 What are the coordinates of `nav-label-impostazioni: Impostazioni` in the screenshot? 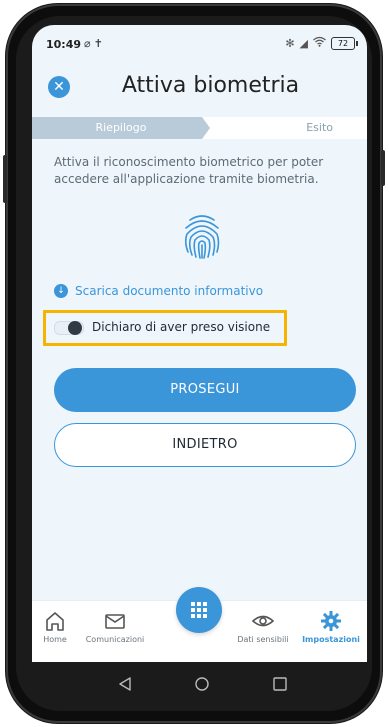 It's located at (331, 639).